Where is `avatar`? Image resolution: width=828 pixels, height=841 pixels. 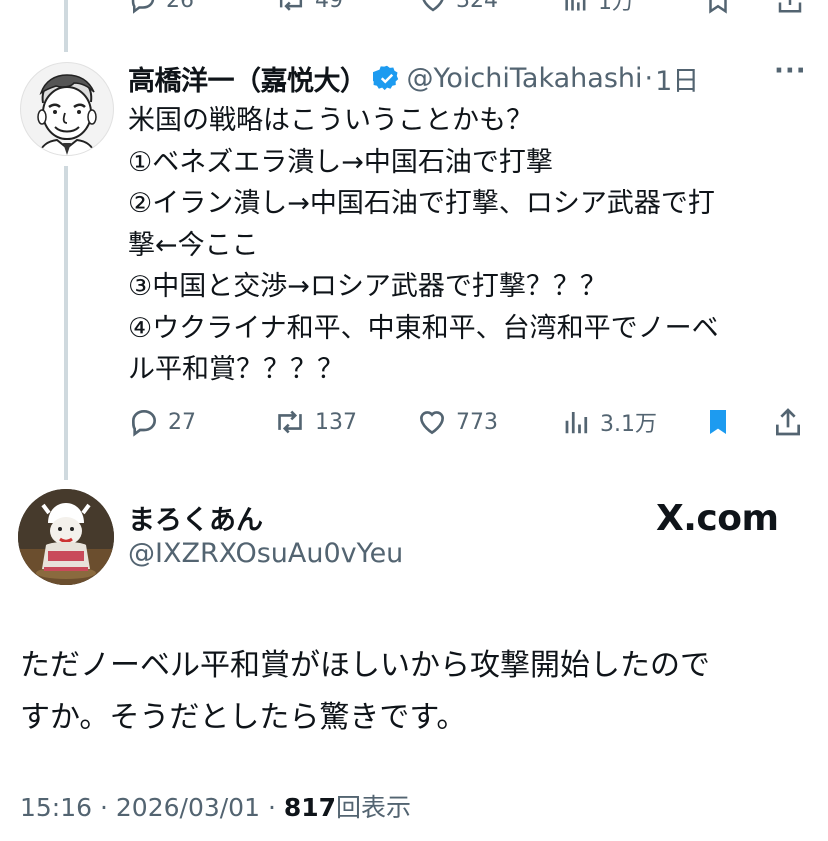
avatar is located at coordinates (67, 109).